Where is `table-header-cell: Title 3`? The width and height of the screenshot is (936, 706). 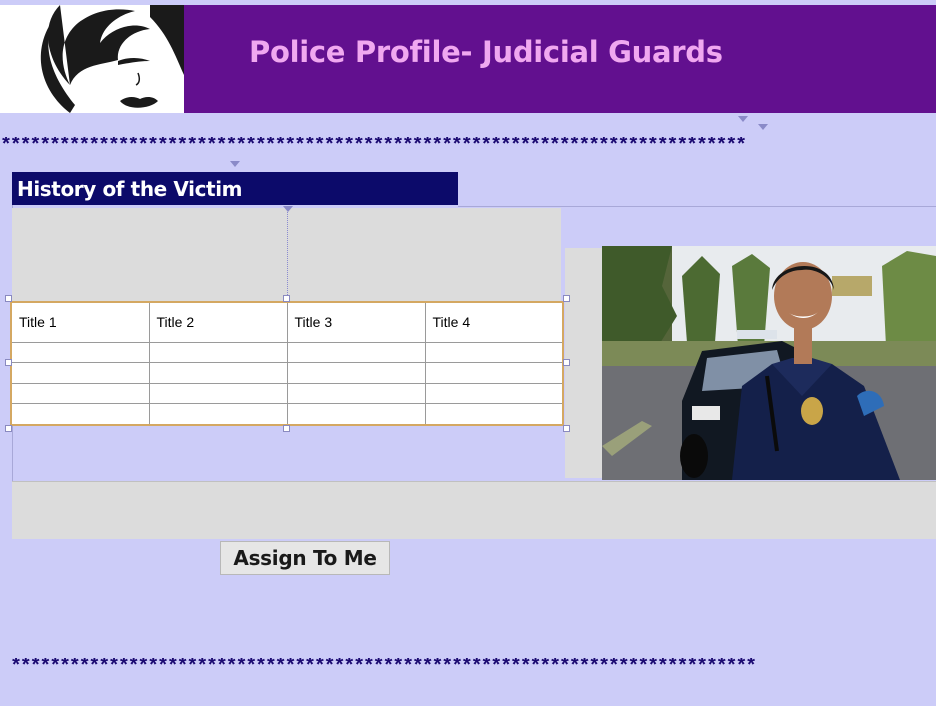 table-header-cell: Title 3 is located at coordinates (356, 322).